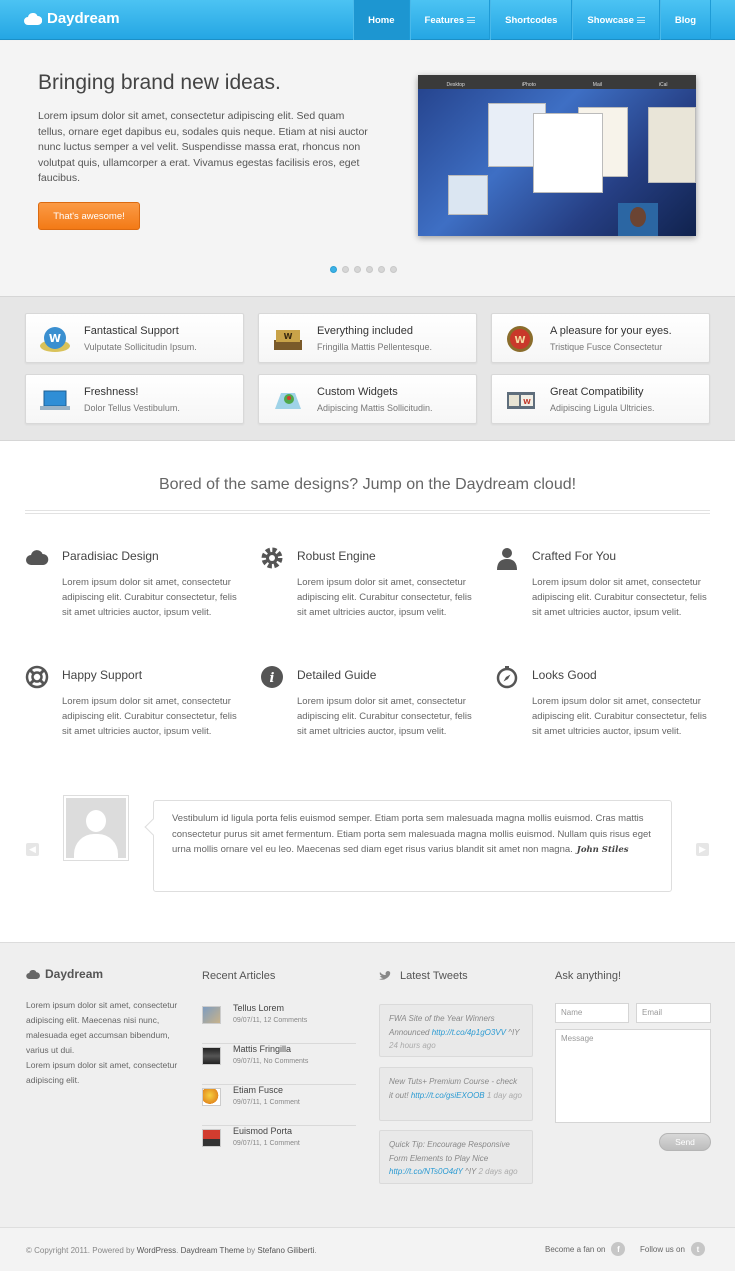 This screenshot has width=735, height=1271. Describe the element at coordinates (32, 849) in the screenshot. I see `testimonial-prev-button: ◀` at that location.